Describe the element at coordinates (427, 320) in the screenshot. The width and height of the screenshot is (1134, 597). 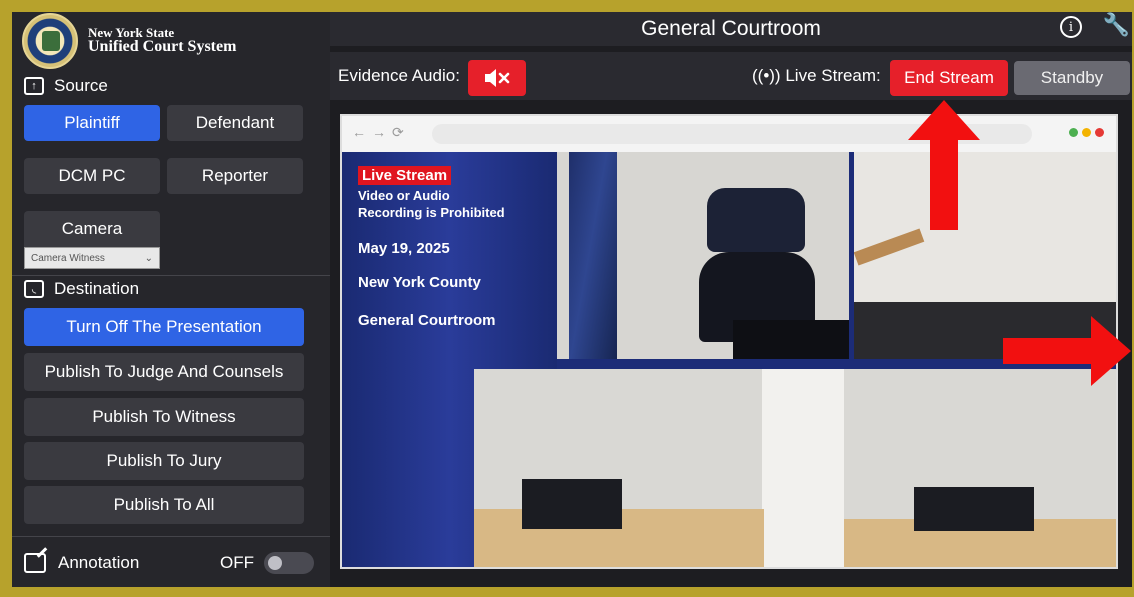
I see `slide-courtroom: General Courtroom` at that location.